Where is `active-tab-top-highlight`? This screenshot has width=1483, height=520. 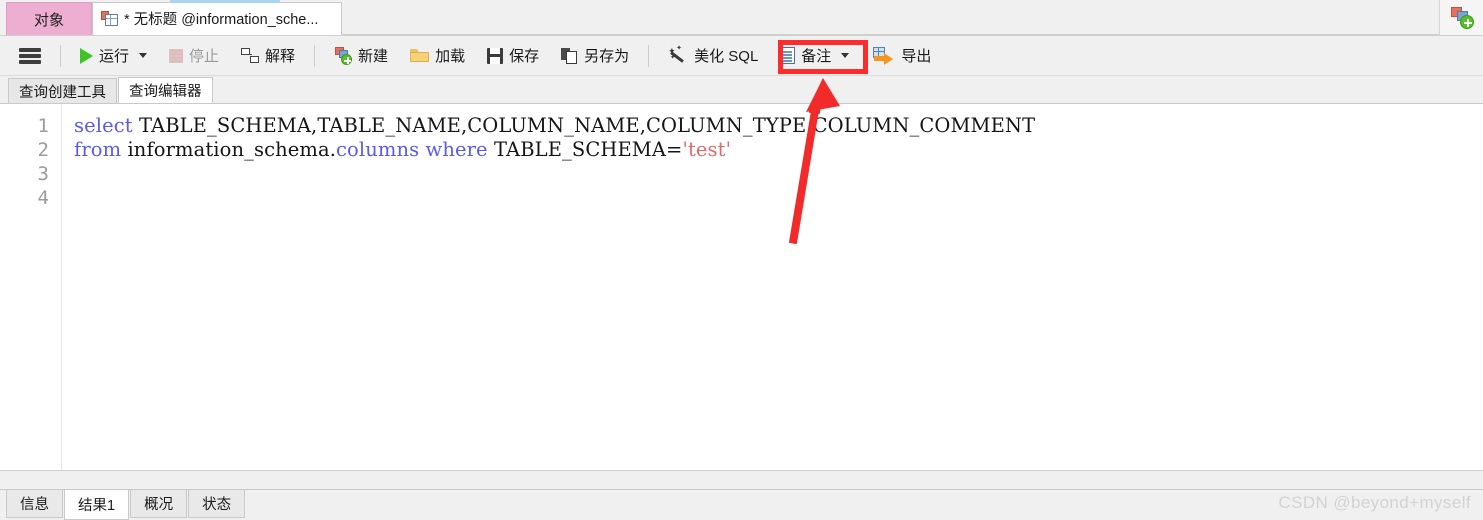
active-tab-top-highlight is located at coordinates (225, 1).